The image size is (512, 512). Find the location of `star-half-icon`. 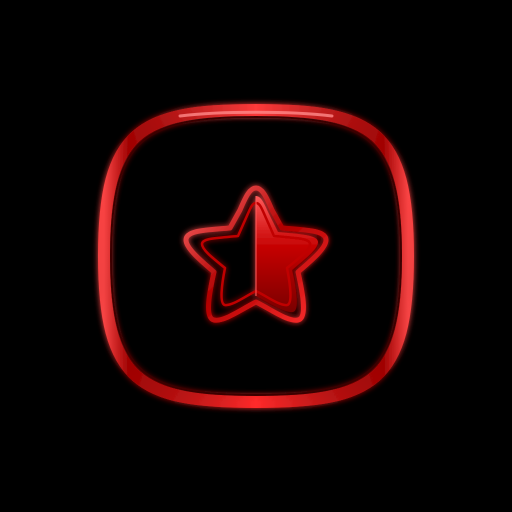

star-half-icon is located at coordinates (256, 254).